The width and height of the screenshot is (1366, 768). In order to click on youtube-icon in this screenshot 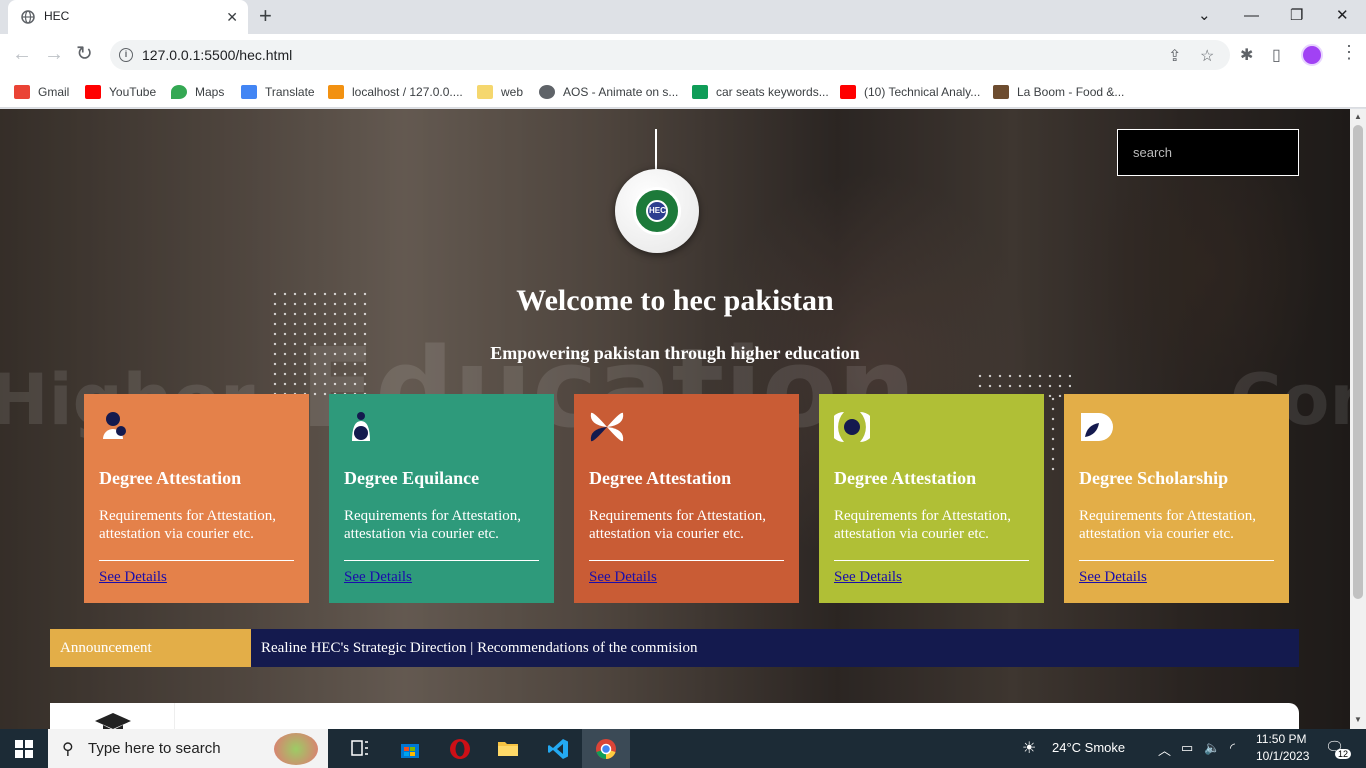, I will do `click(93, 92)`.